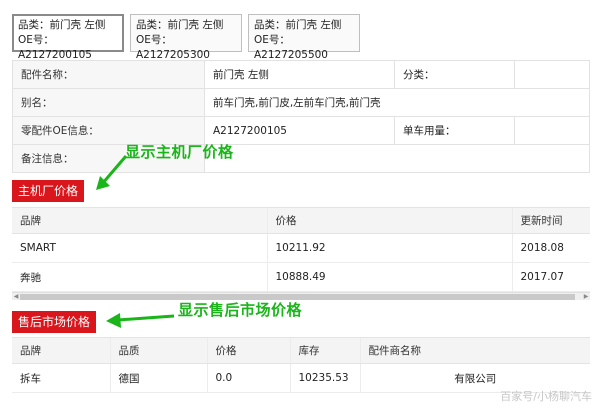 This screenshot has height=408, width=600. I want to click on table-header-row: 品牌 价格 更新时间, so click(301, 220).